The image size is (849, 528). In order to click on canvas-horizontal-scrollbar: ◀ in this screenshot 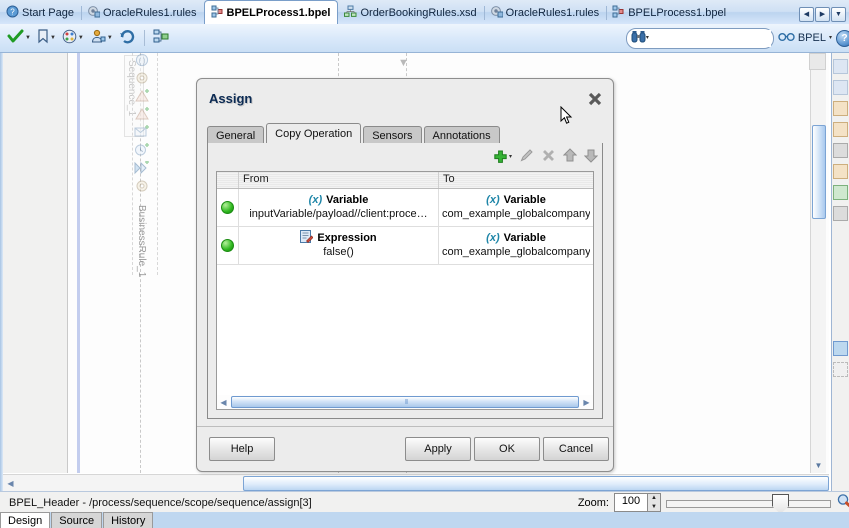, I will do `click(416, 482)`.